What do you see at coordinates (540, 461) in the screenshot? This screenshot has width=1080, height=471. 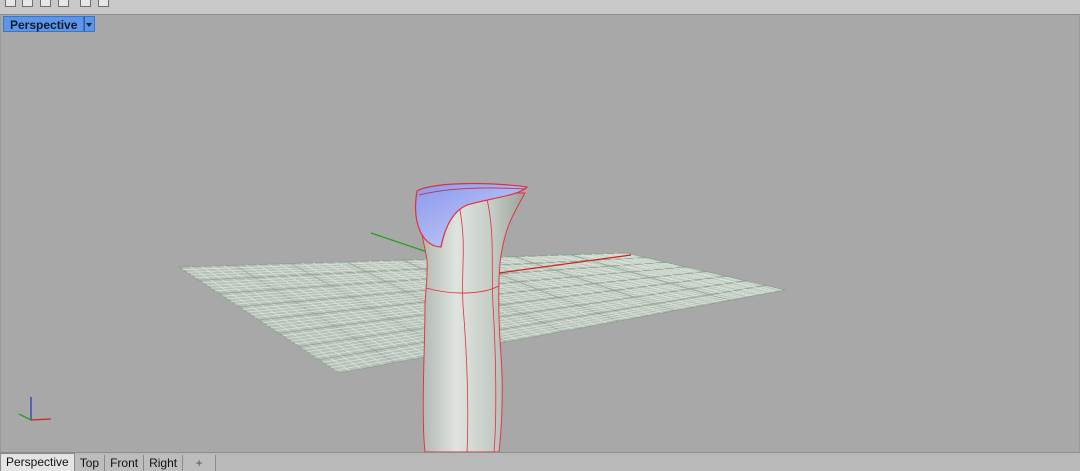 I see `viewport-tab-bar: Perspective Top Front Right +` at bounding box center [540, 461].